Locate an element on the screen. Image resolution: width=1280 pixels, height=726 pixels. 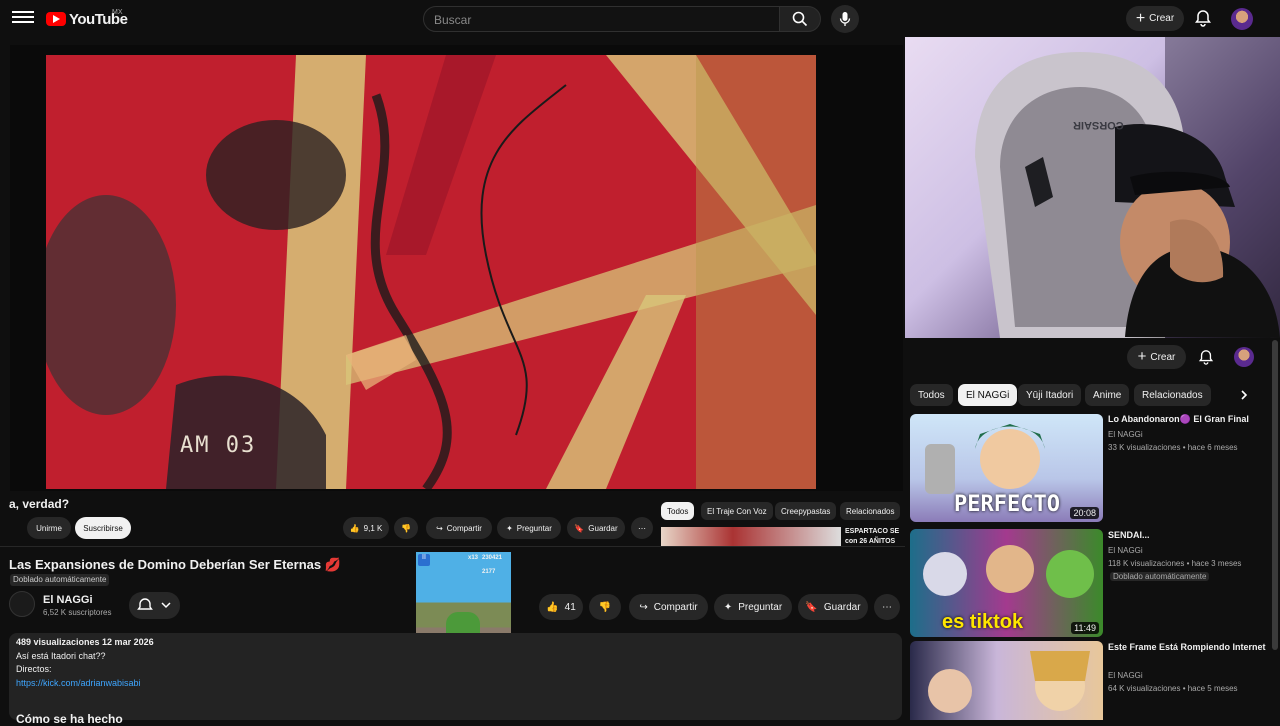
game-multiplier: x13 is located at coordinates (473, 558).